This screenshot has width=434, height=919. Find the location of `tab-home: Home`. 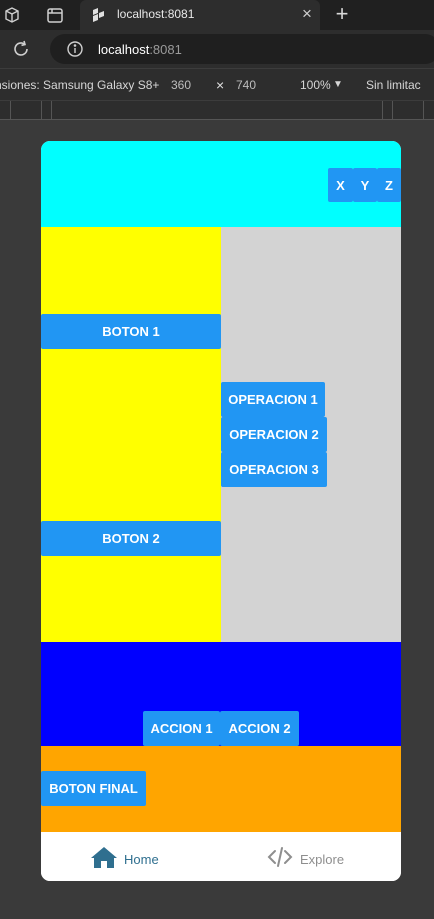

tab-home: Home is located at coordinates (131, 856).